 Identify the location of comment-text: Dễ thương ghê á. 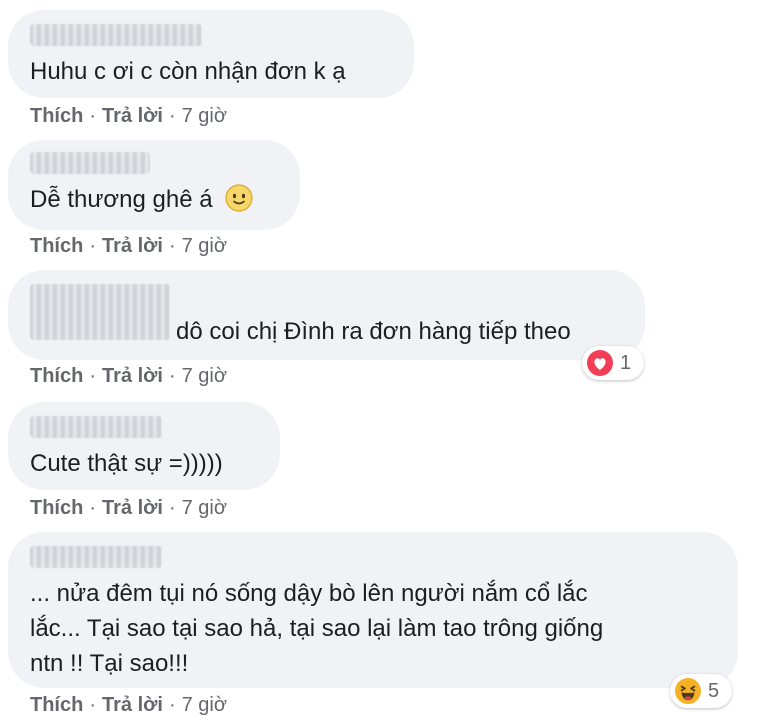
(141, 202).